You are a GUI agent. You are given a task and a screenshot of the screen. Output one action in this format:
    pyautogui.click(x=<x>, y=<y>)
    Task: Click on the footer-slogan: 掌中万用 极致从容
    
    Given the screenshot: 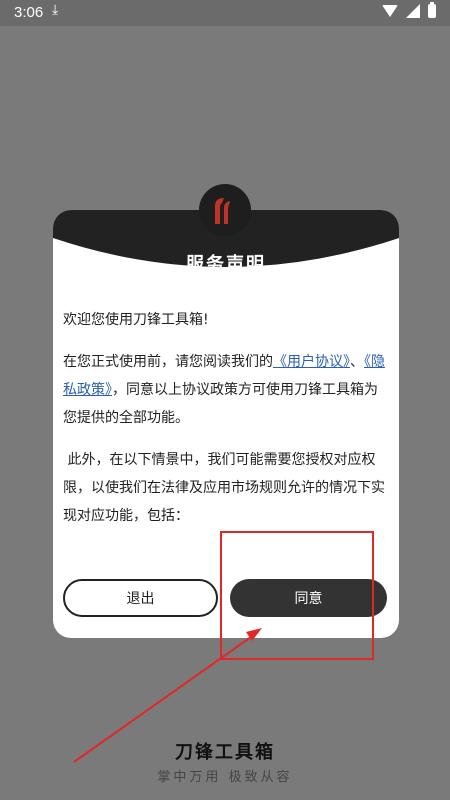 What is the action you would take?
    pyautogui.click(x=225, y=777)
    